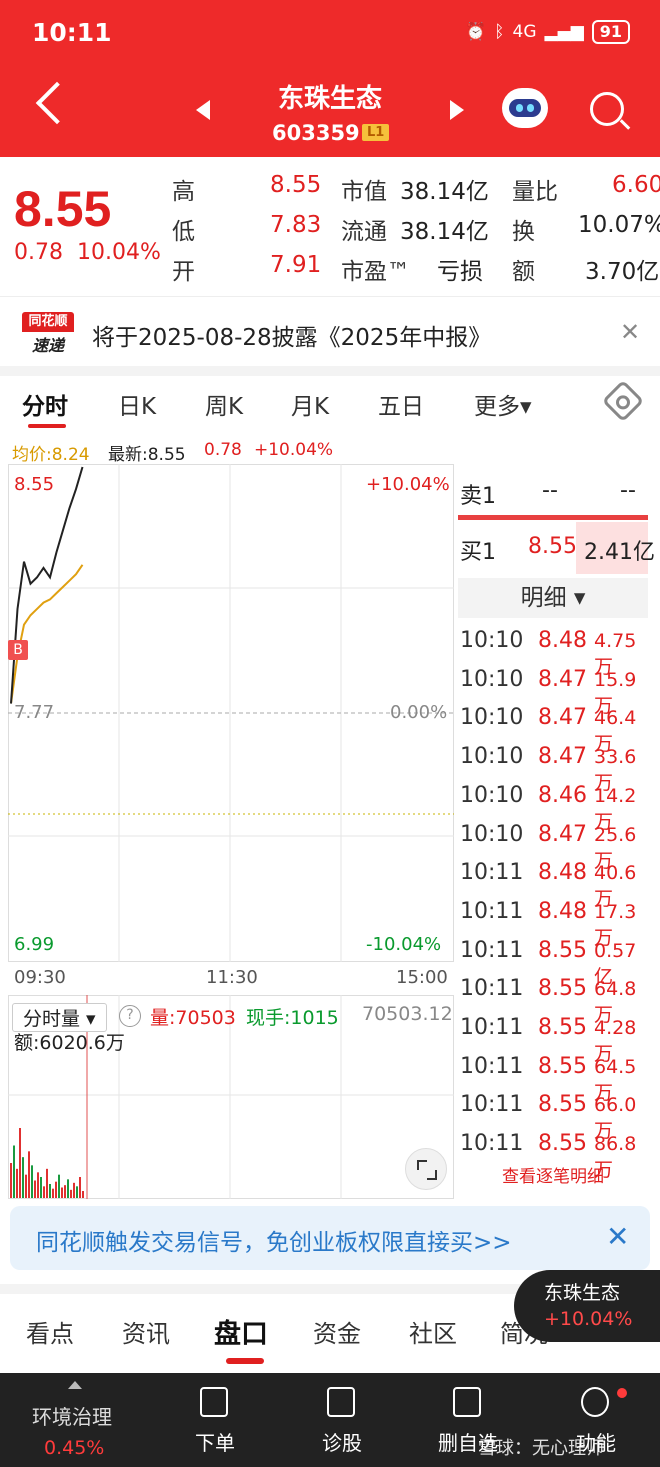  Describe the element at coordinates (623, 401) in the screenshot. I see `settings-icon` at that location.